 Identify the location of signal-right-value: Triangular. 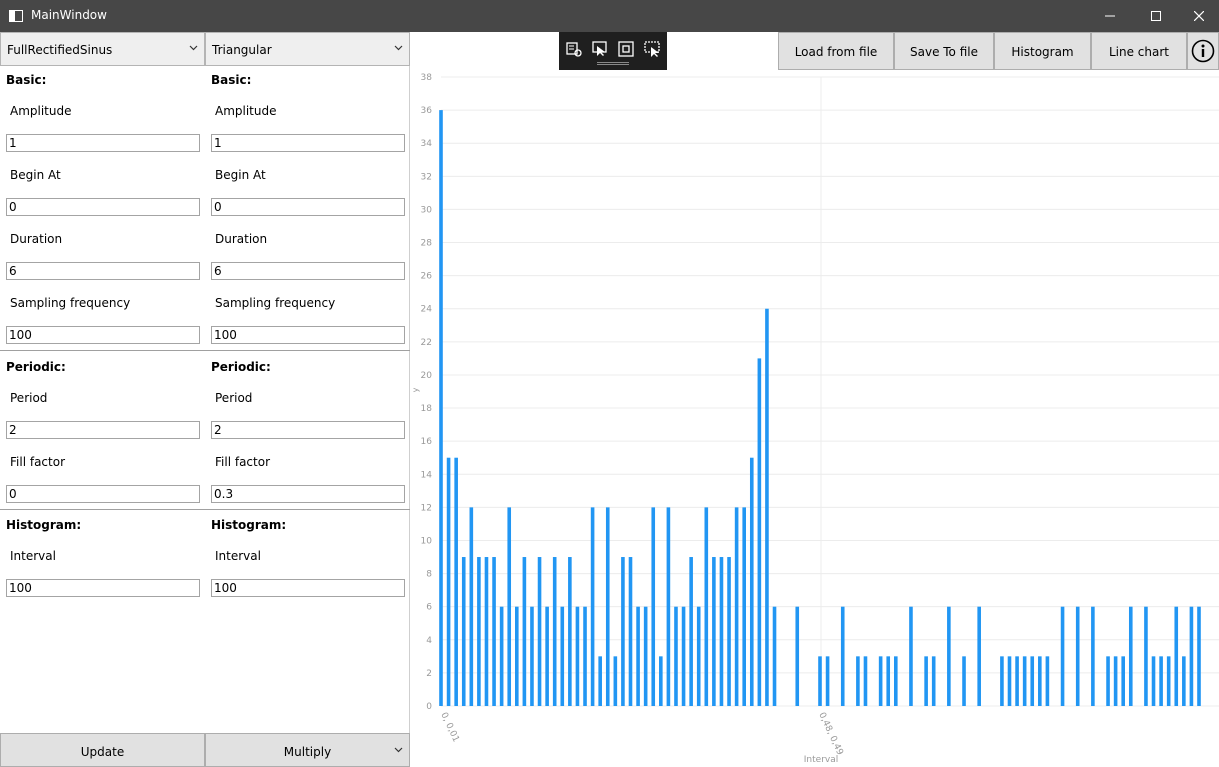
(242, 50).